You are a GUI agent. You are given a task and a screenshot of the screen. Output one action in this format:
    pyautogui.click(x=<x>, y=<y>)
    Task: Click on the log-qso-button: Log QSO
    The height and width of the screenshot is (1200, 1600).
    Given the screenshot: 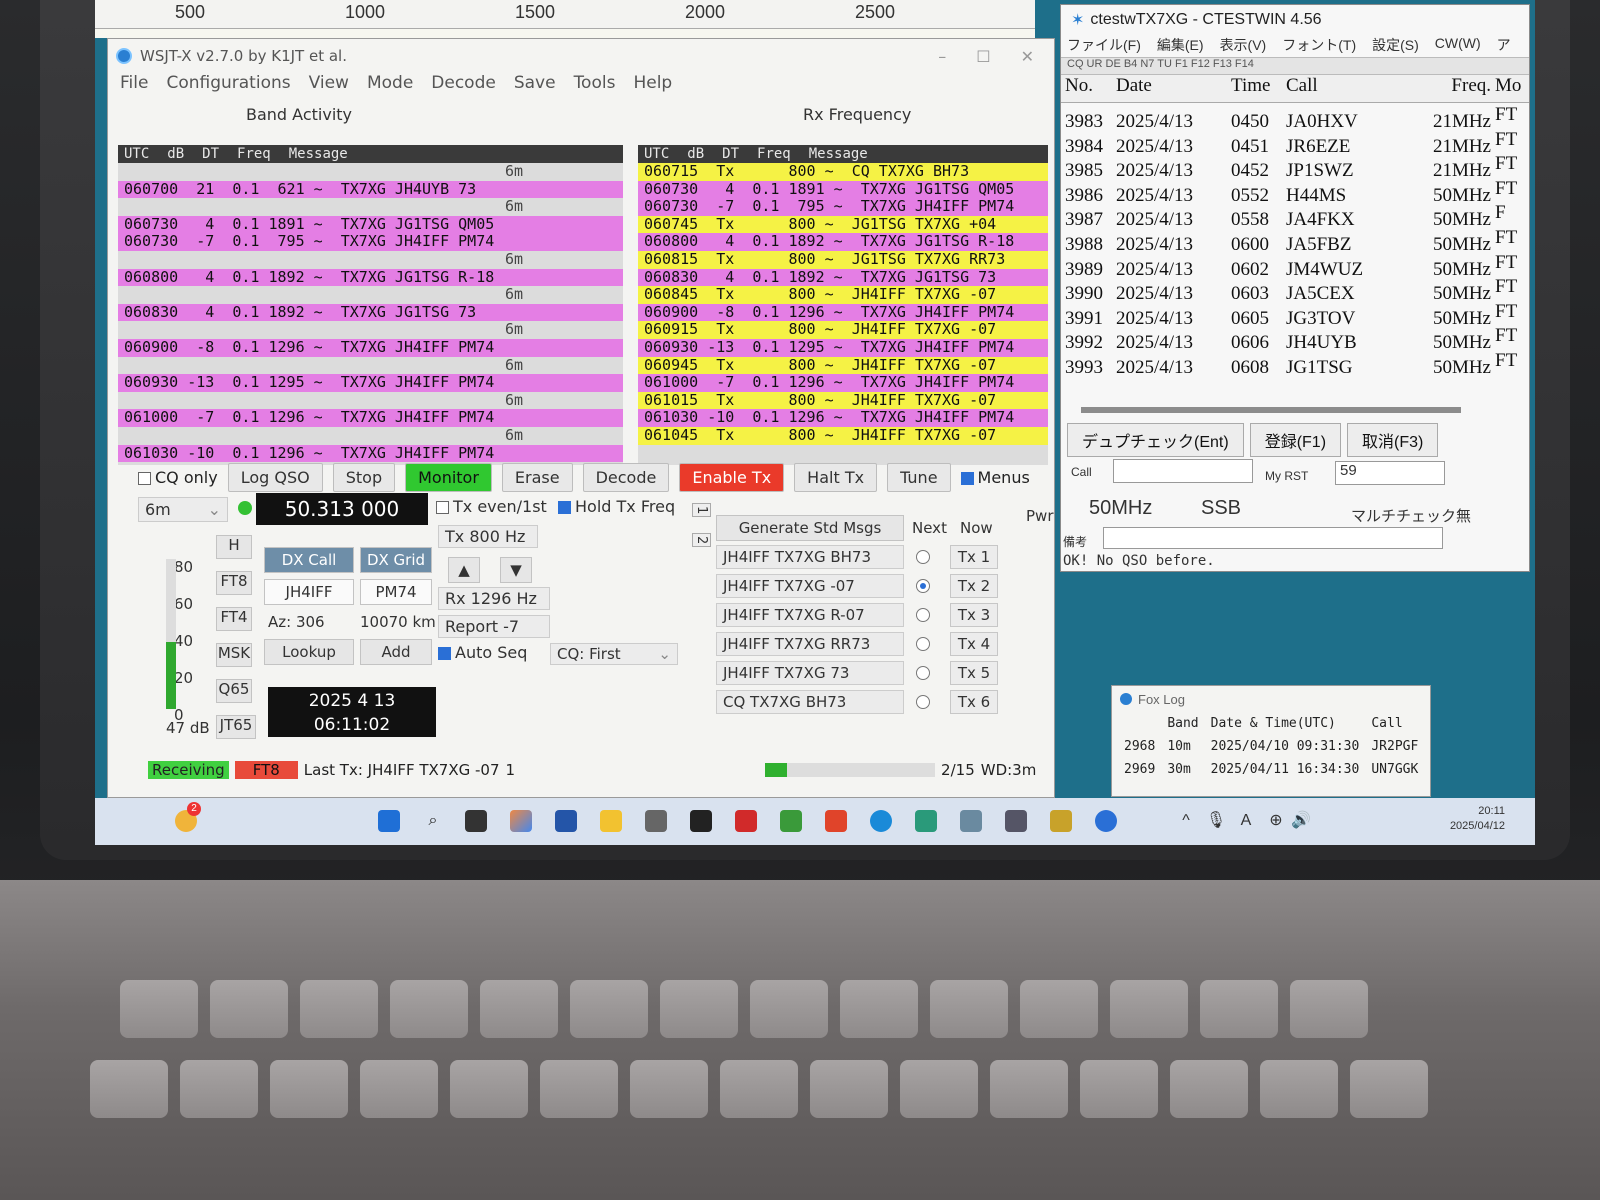 What is the action you would take?
    pyautogui.click(x=275, y=477)
    